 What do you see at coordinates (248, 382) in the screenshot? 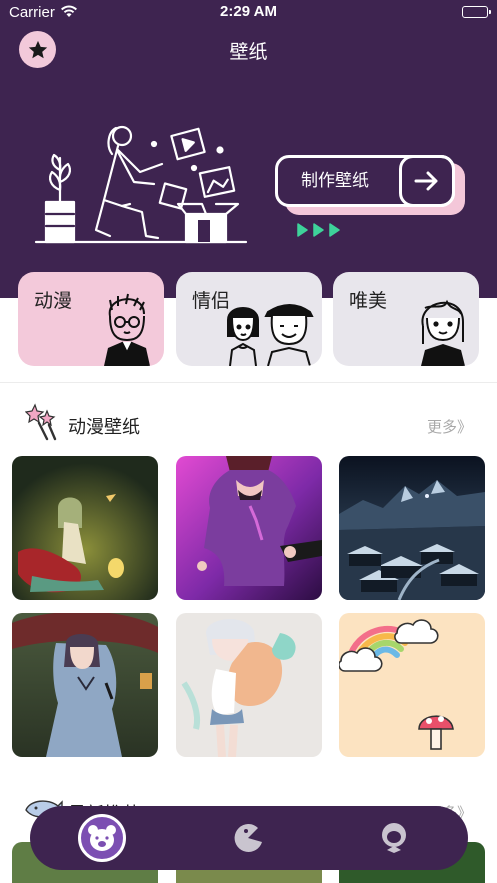
I see `section-divider` at bounding box center [248, 382].